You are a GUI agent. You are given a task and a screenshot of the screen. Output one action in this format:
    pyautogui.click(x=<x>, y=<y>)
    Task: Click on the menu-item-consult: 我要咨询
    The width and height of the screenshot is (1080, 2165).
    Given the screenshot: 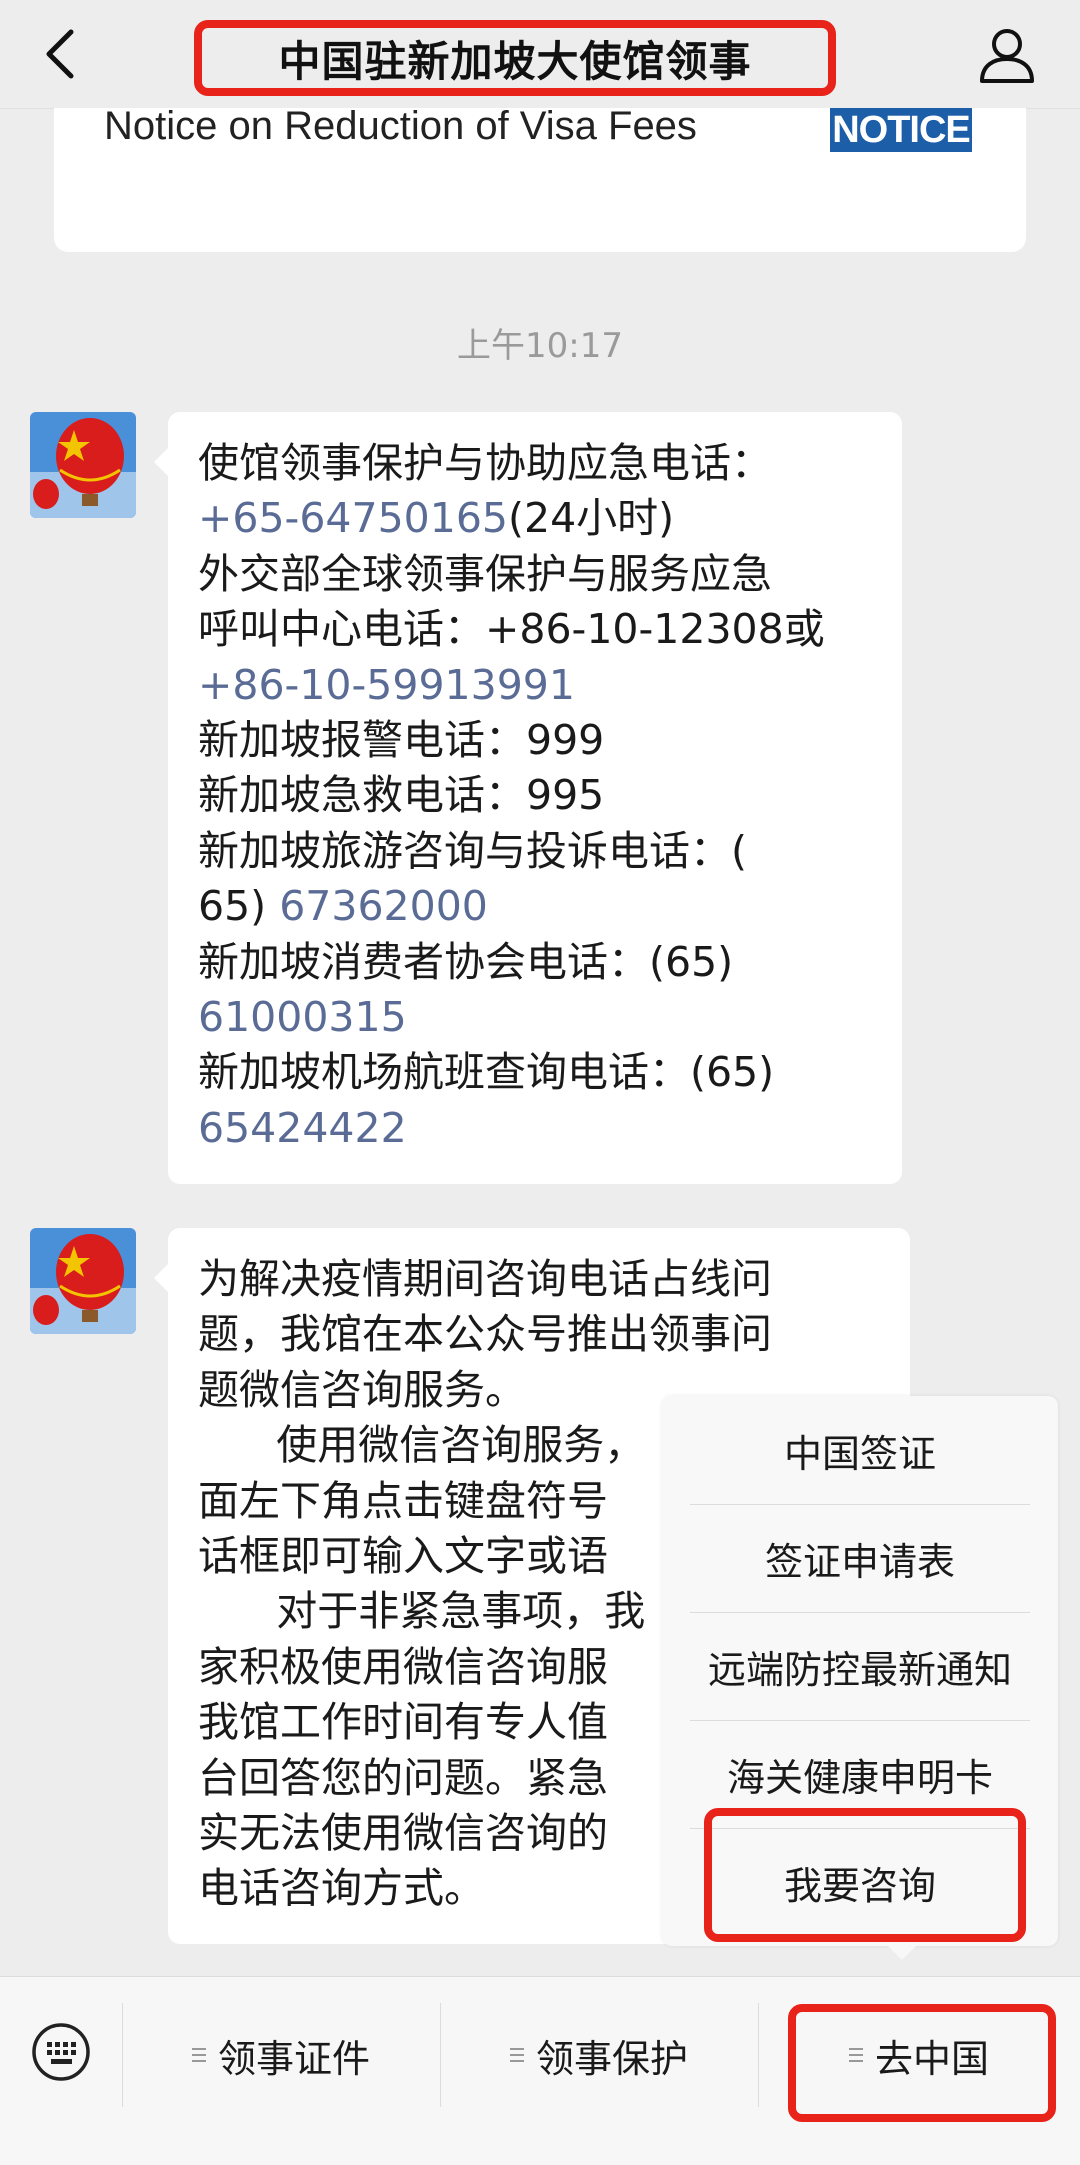 What is the action you would take?
    pyautogui.click(x=860, y=1882)
    